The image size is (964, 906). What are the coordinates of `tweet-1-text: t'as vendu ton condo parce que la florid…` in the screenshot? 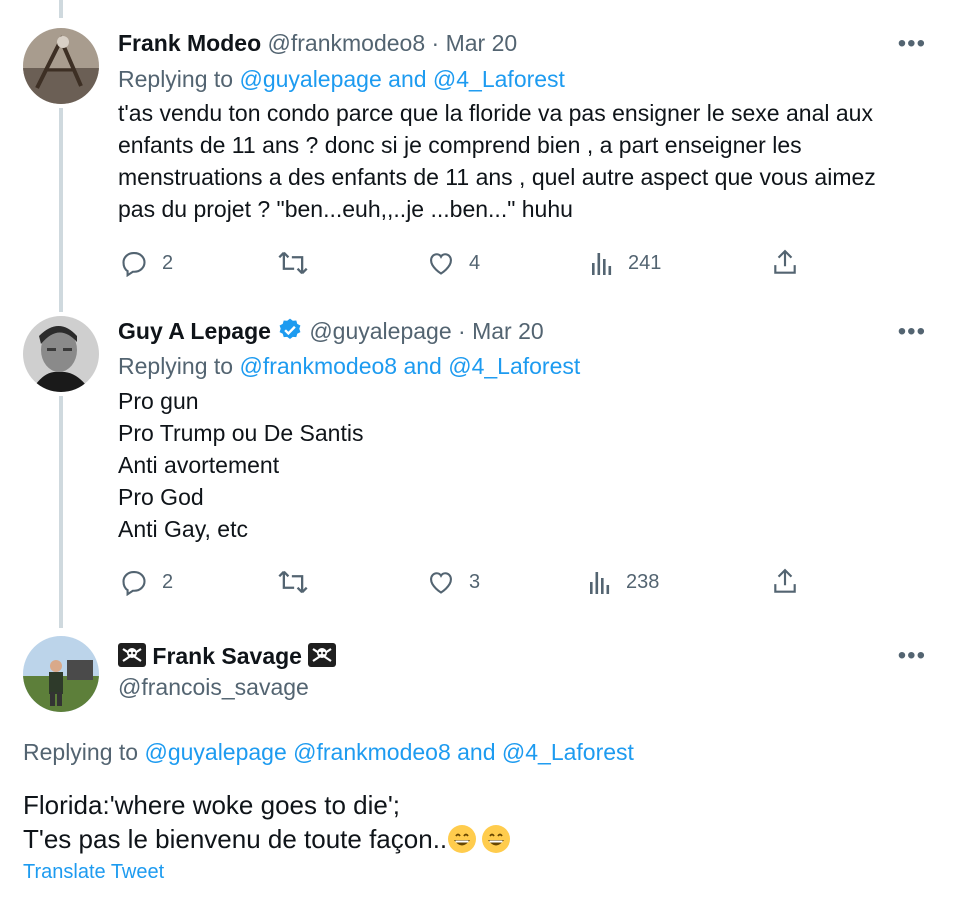 It's located at (528, 161).